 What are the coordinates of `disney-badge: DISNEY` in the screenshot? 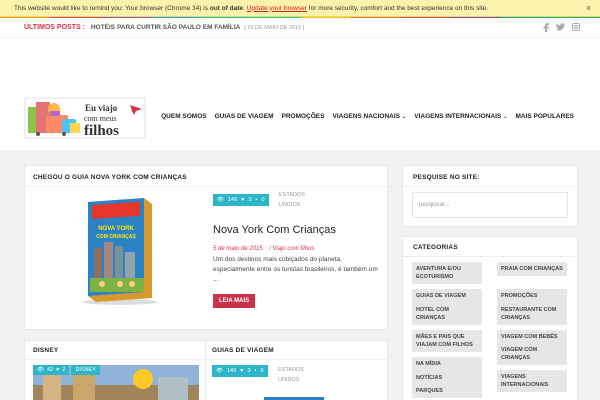 It's located at (85, 370).